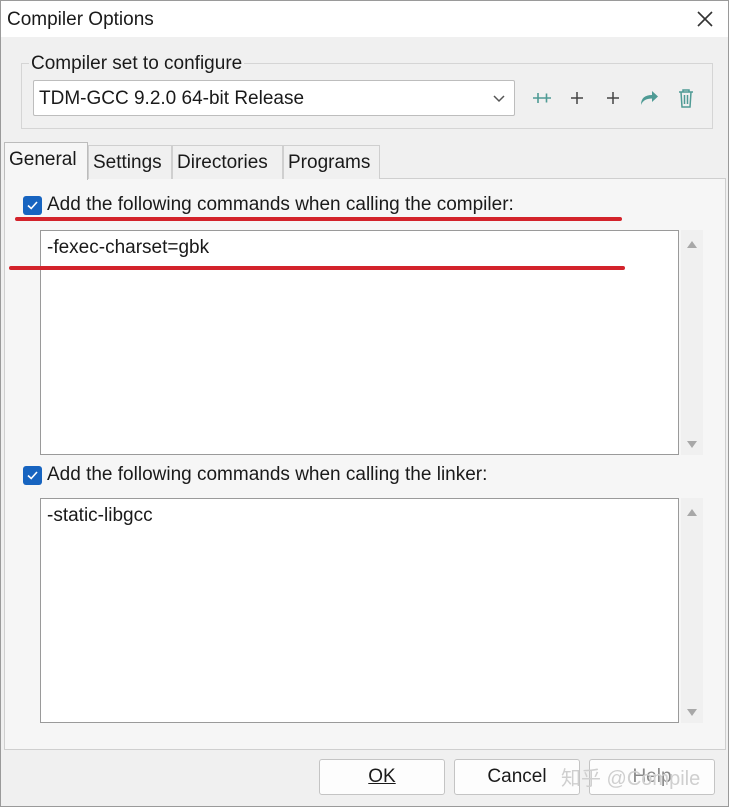 This screenshot has height=807, width=729. What do you see at coordinates (80, 19) in the screenshot?
I see `window-title: Compiler Options` at bounding box center [80, 19].